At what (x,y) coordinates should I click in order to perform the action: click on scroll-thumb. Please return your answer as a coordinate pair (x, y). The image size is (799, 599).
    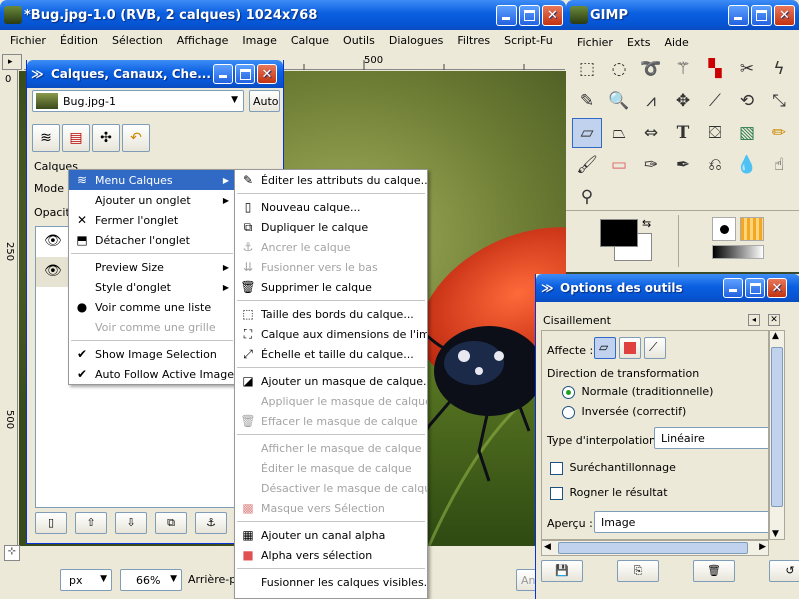
    Looking at the image, I should click on (653, 548).